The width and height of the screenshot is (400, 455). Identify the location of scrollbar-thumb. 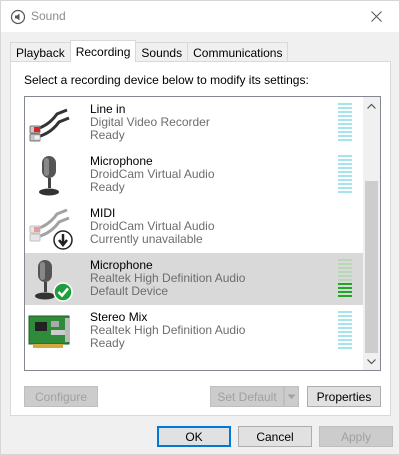
(371, 267).